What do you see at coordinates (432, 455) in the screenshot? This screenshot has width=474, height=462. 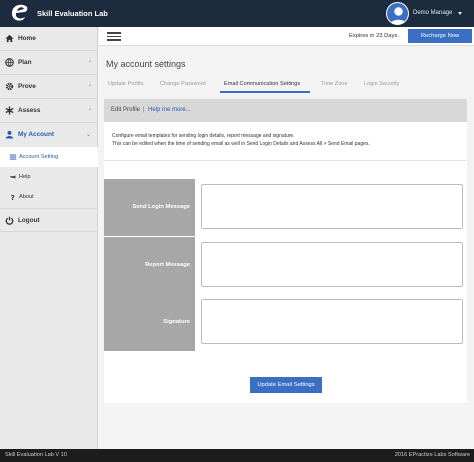 I see `footer-copyright: 2016 EPractize Labs Software` at bounding box center [432, 455].